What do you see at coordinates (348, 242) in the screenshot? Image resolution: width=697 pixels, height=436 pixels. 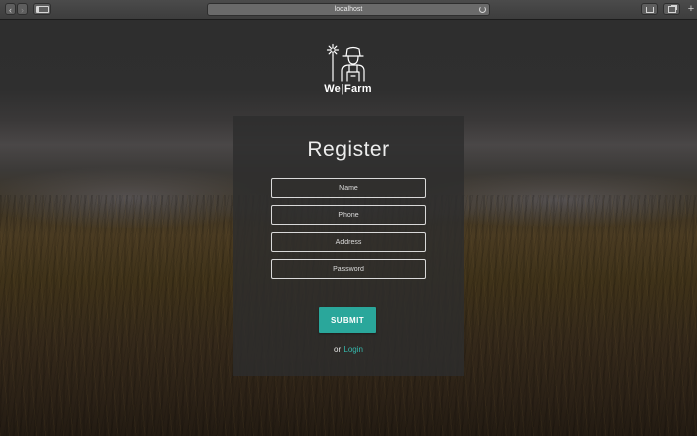 I see `address-input` at bounding box center [348, 242].